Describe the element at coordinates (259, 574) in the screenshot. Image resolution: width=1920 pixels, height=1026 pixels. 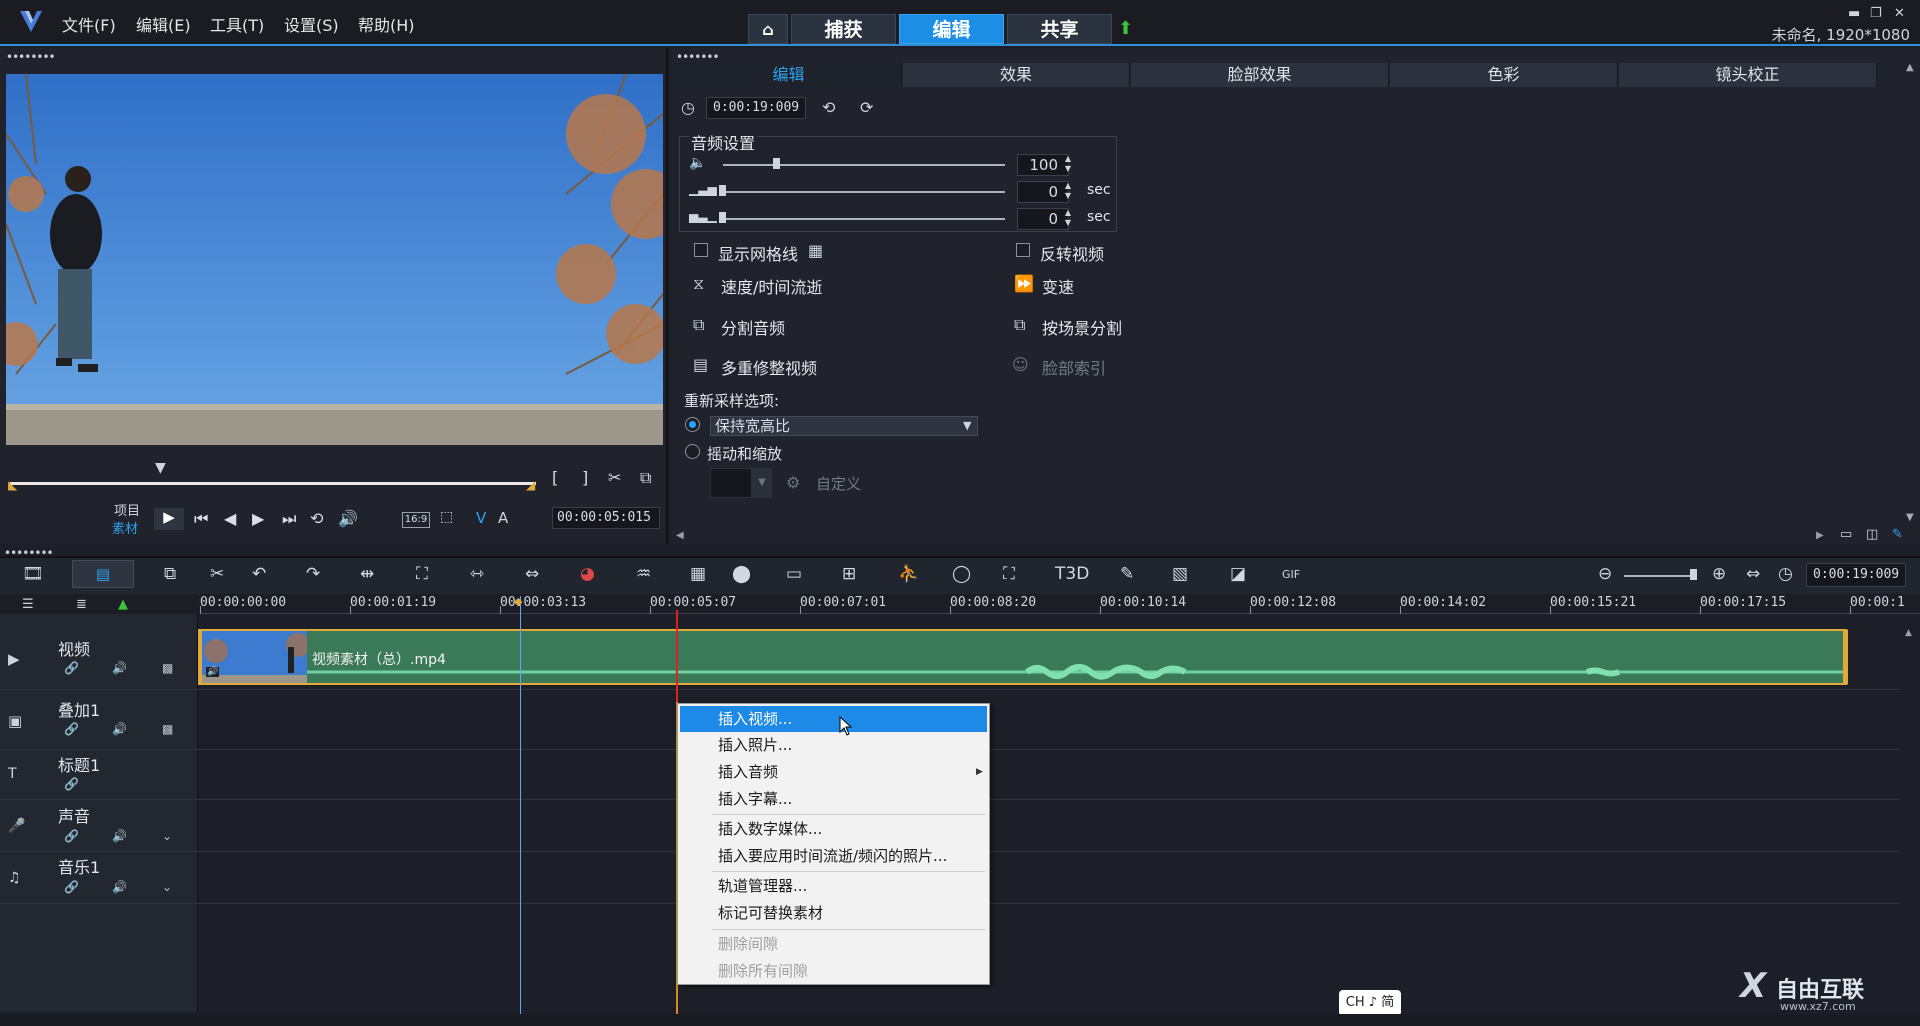
I see `undo-icon: ↶` at that location.